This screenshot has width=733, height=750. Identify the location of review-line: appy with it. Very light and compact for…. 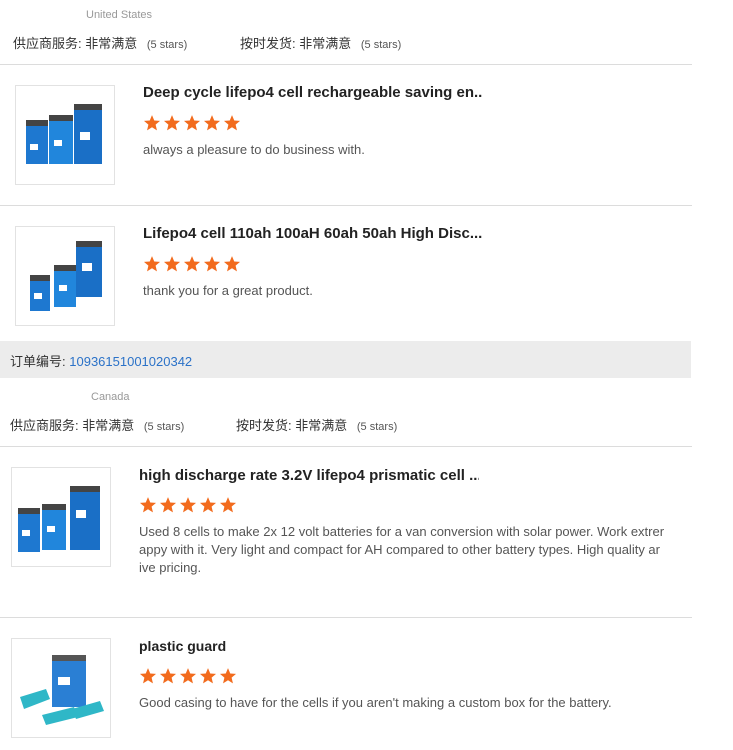
(399, 549).